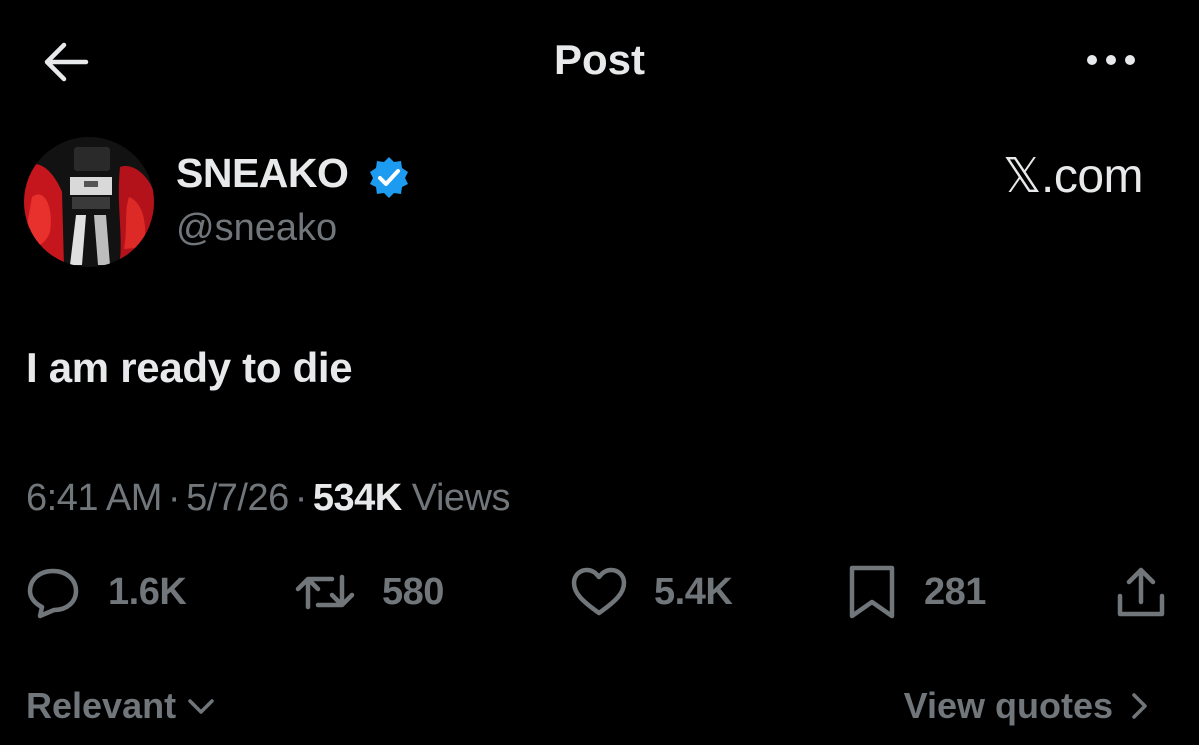  I want to click on repost-count: 580, so click(413, 591).